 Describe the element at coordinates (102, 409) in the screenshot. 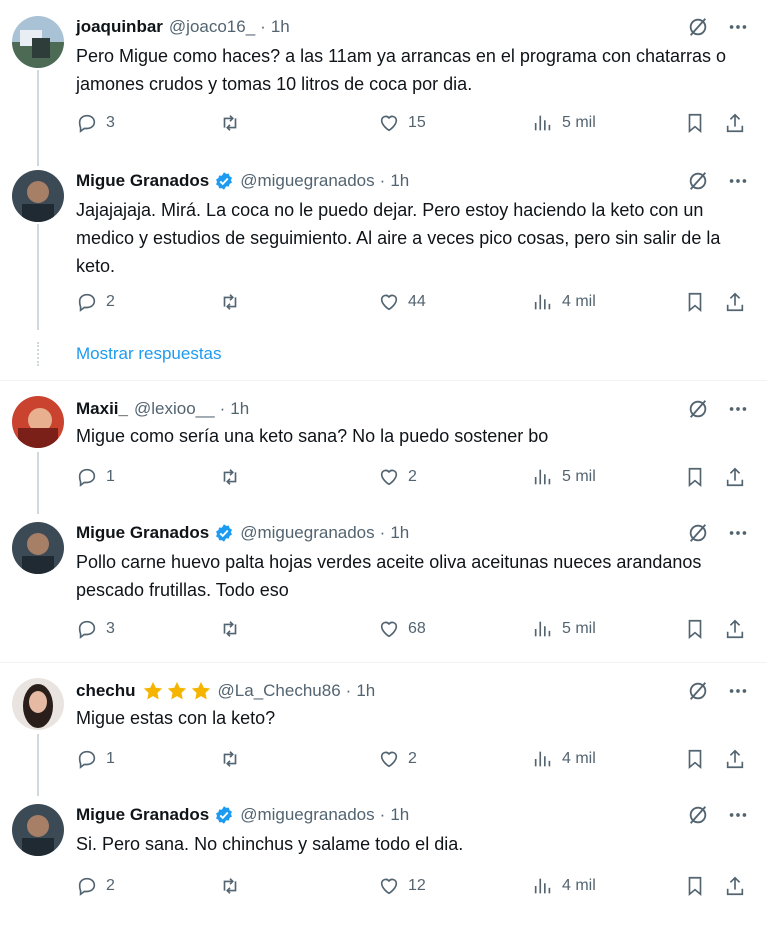

I see `display-name: Maxii_` at that location.